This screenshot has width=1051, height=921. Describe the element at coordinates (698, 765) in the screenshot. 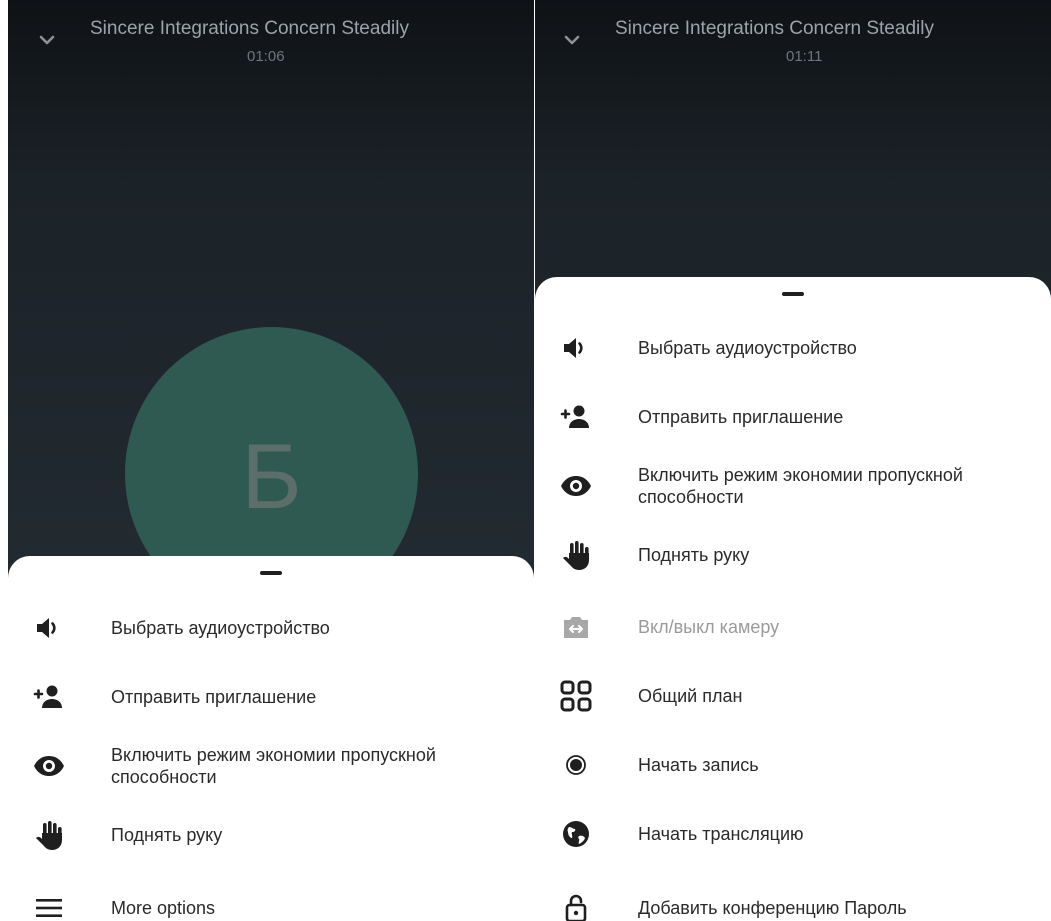

I see `menu-item-label: Начать запись` at that location.